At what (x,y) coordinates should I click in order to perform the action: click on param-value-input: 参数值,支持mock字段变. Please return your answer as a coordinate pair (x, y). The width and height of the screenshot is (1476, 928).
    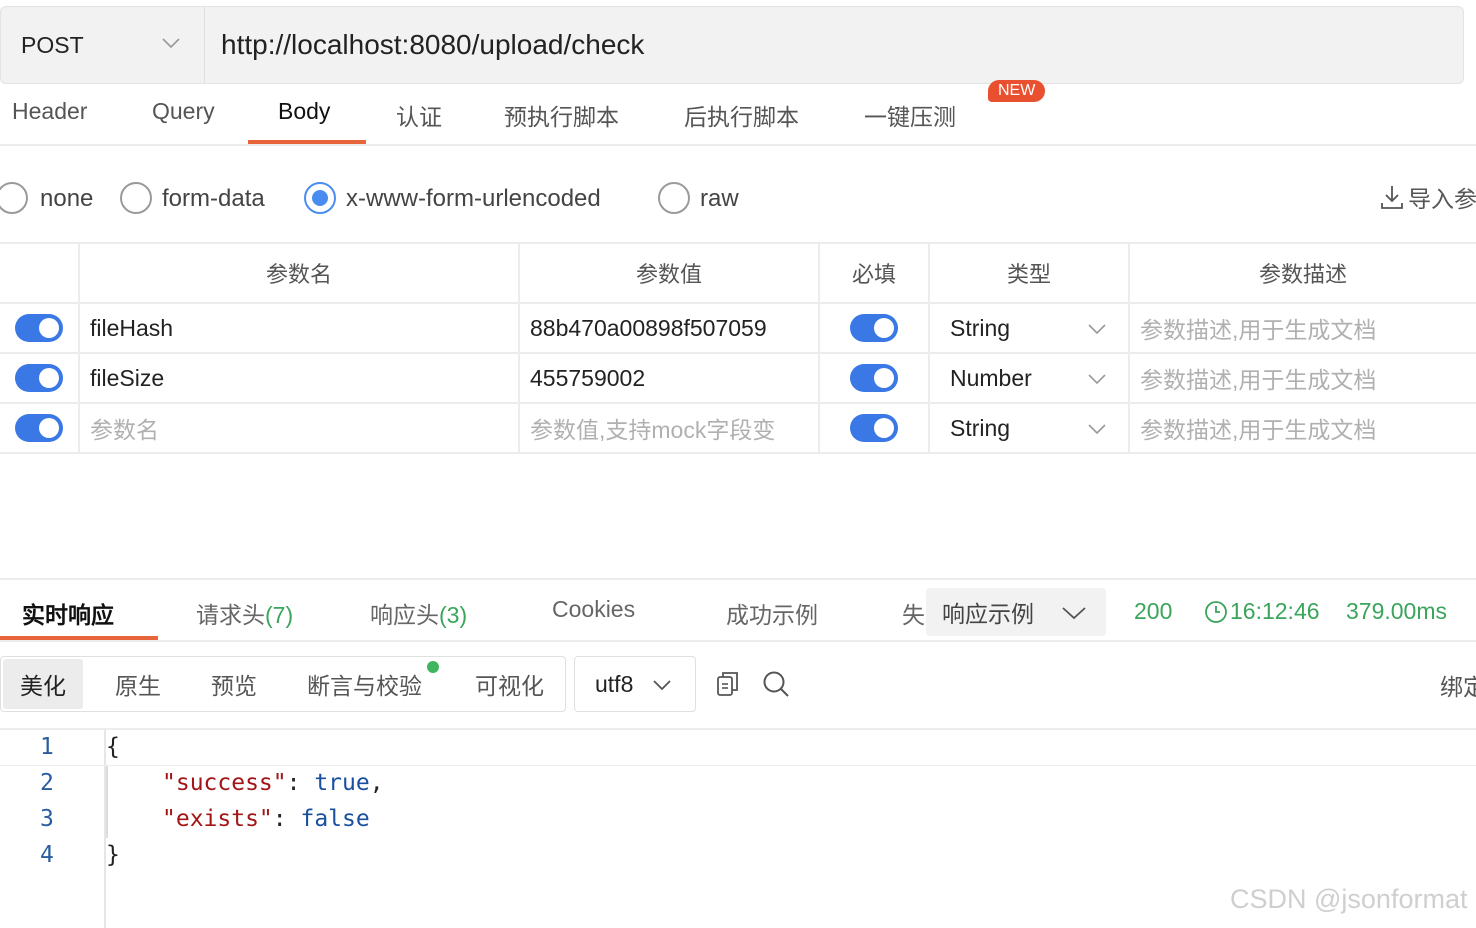
    Looking at the image, I should click on (670, 428).